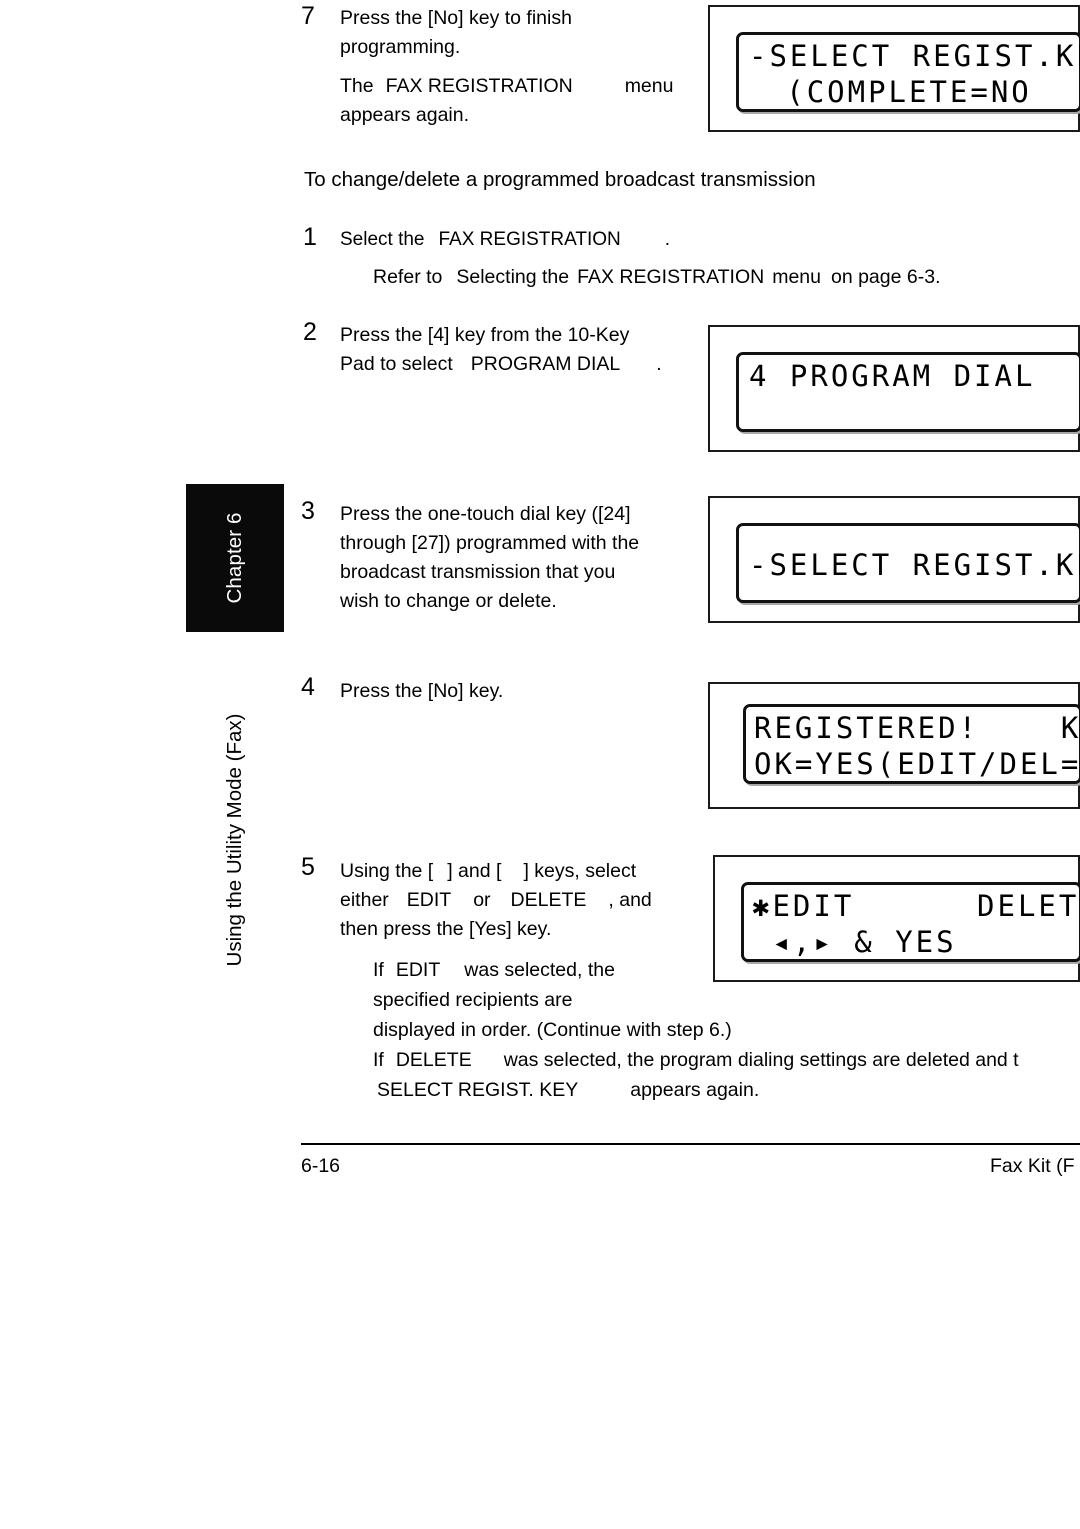 The height and width of the screenshot is (1529, 1080). Describe the element at coordinates (308, 867) in the screenshot. I see `step-number-5: 5` at that location.